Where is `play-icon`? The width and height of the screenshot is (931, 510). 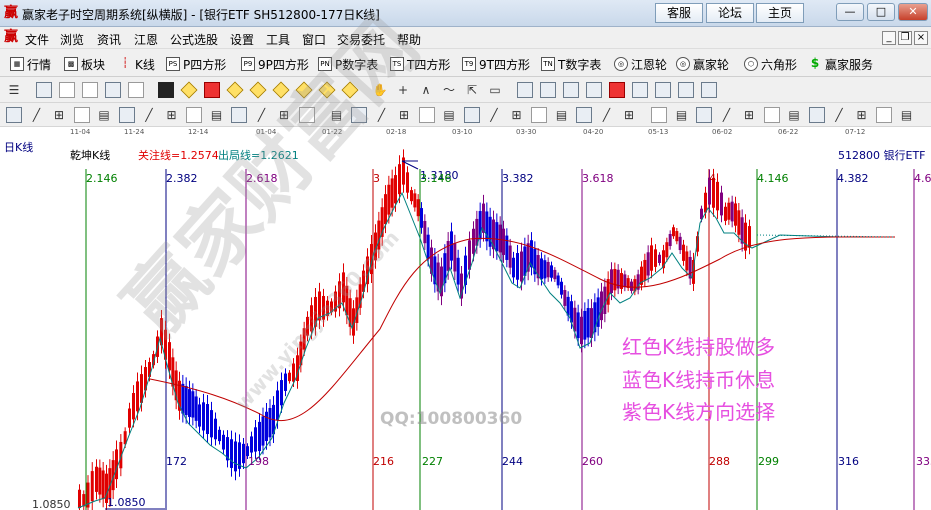
play-icon is located at coordinates (212, 90).